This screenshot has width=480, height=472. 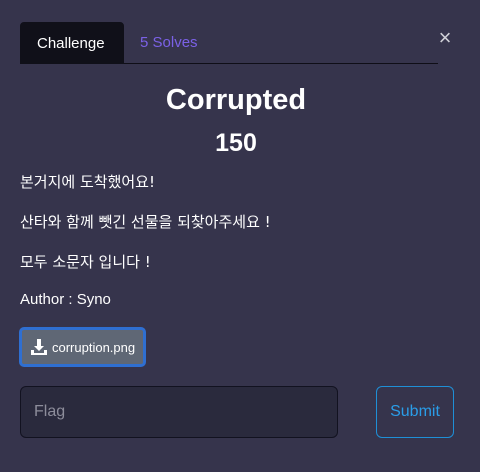 I want to click on description-line: 본거지에 도착했어요!, so click(x=87, y=182).